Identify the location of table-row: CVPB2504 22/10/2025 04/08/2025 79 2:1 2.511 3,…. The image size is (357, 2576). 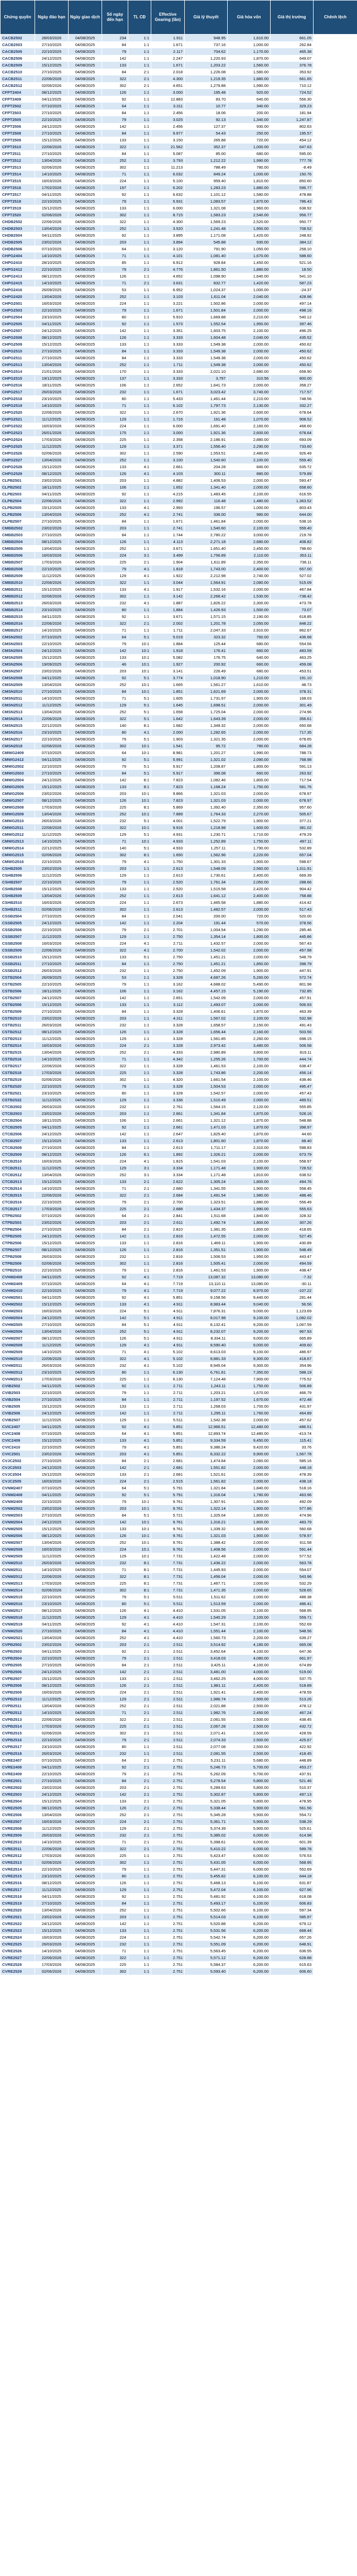
(178, 1658).